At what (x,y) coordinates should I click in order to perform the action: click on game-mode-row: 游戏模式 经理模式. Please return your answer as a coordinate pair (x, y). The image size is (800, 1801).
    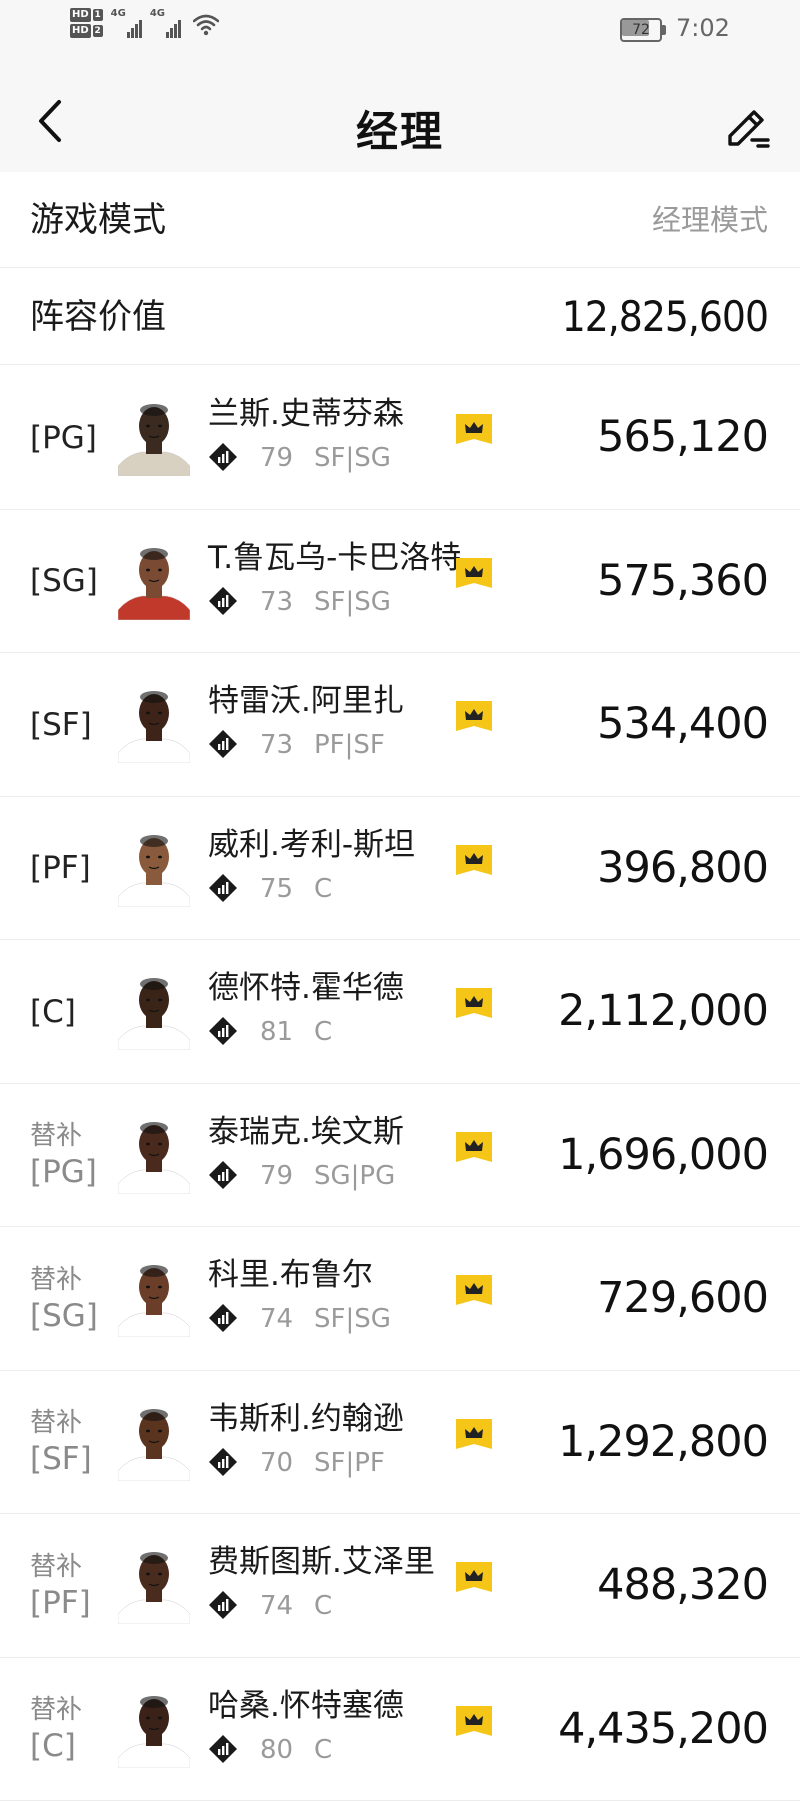
    Looking at the image, I should click on (400, 220).